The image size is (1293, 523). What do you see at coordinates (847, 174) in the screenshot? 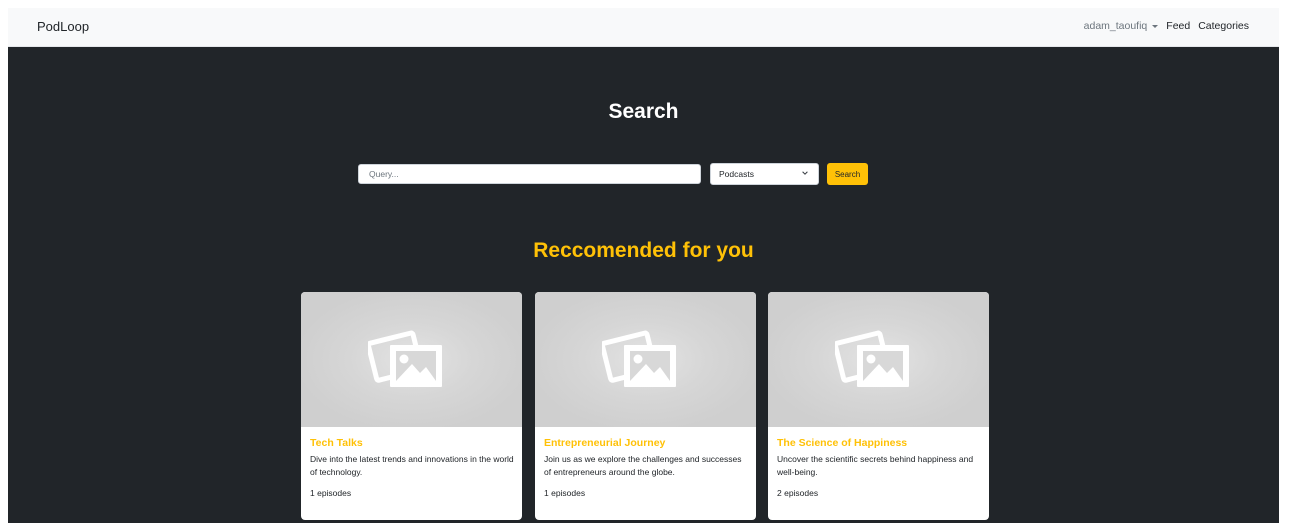
I see `search-button: Search` at bounding box center [847, 174].